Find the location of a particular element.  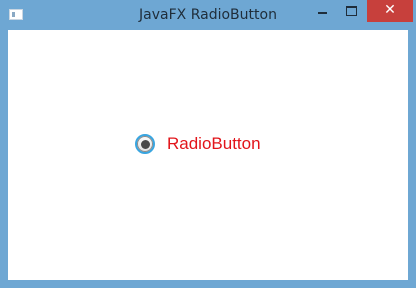

radio-selected-dot is located at coordinates (145, 144).